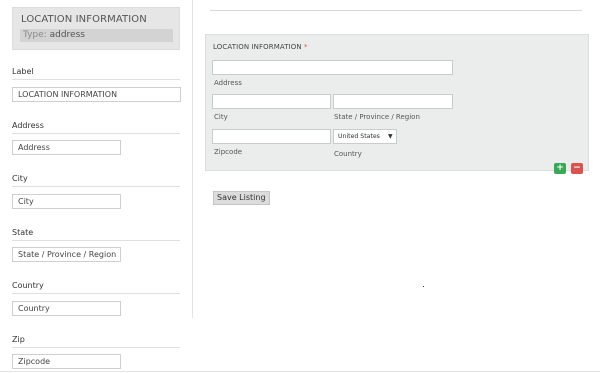 This screenshot has height=373, width=600. Describe the element at coordinates (396, 10) in the screenshot. I see `top-divider` at that location.